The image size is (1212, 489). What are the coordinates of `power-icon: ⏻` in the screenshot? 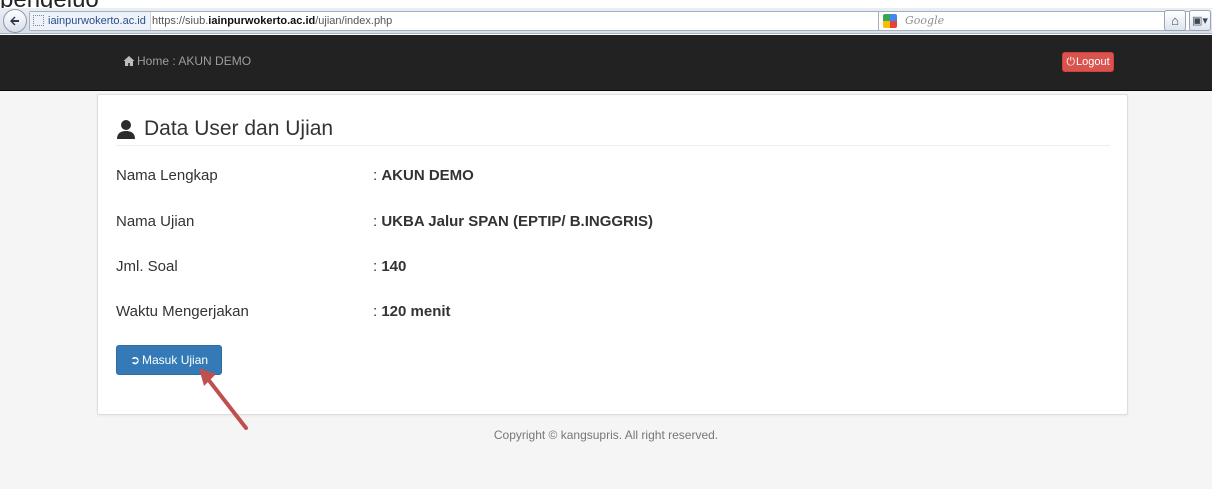 It's located at (1071, 61).